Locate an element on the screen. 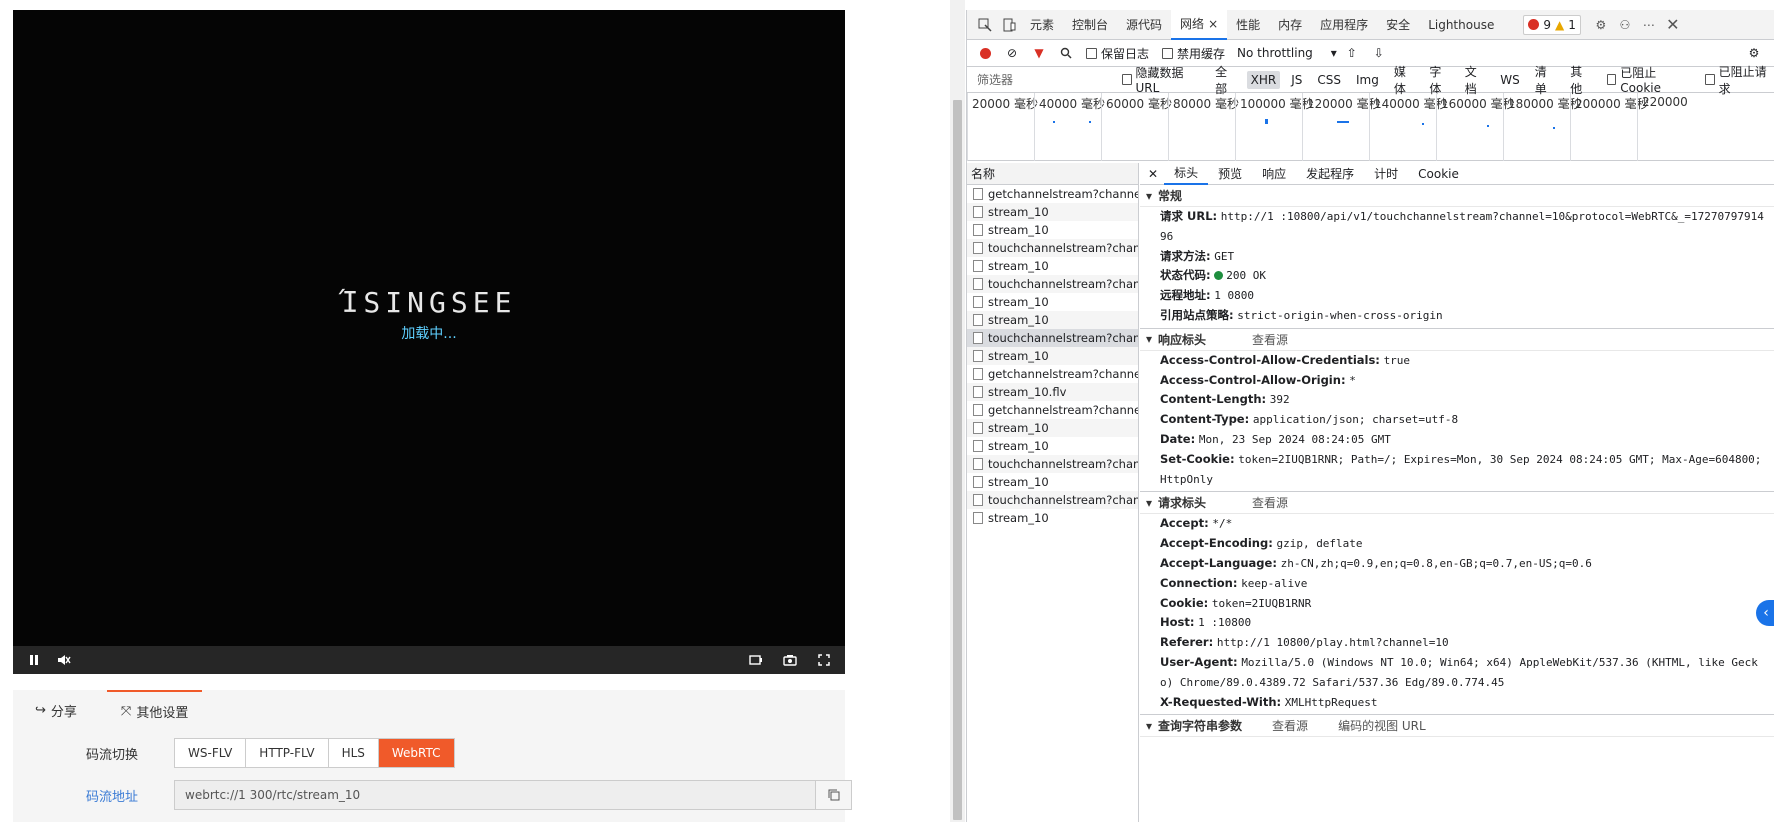  filter-xhr: XHR is located at coordinates (1263, 79).